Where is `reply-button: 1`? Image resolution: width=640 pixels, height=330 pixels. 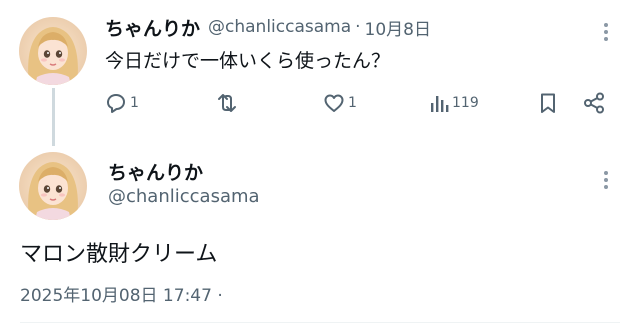 reply-button: 1 is located at coordinates (121, 103).